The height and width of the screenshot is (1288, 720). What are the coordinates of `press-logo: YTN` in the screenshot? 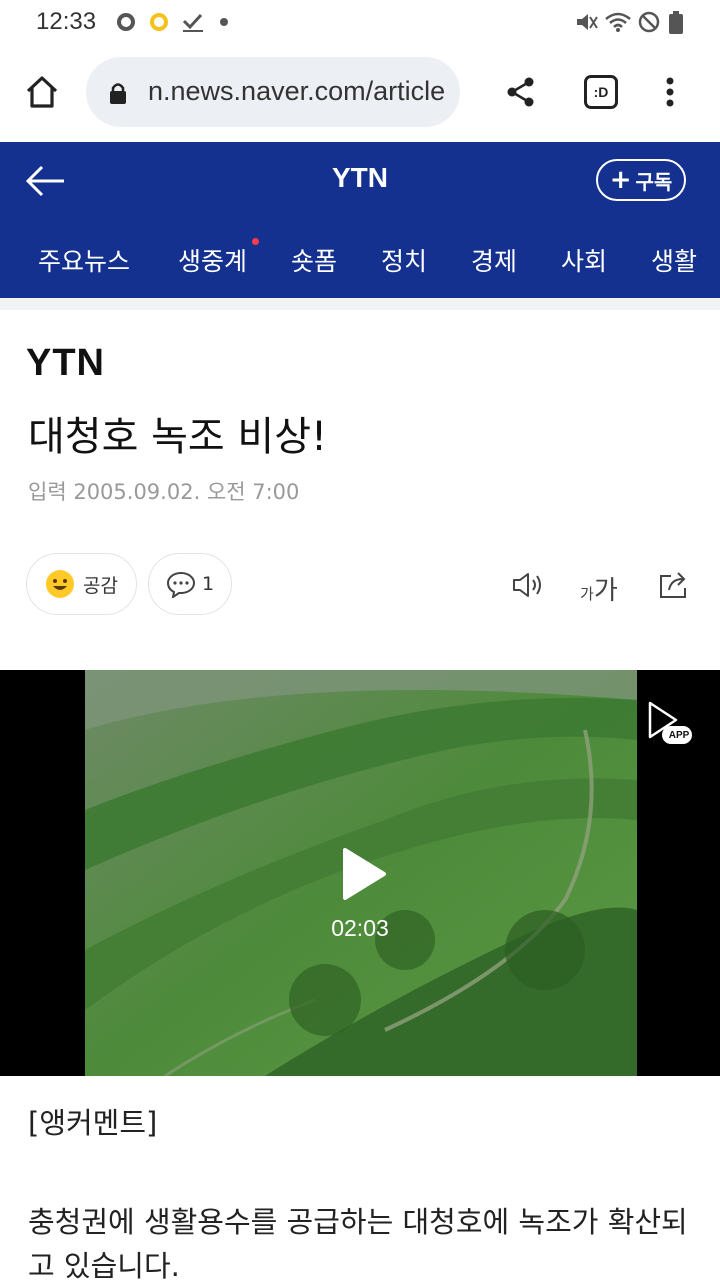 It's located at (65, 363).